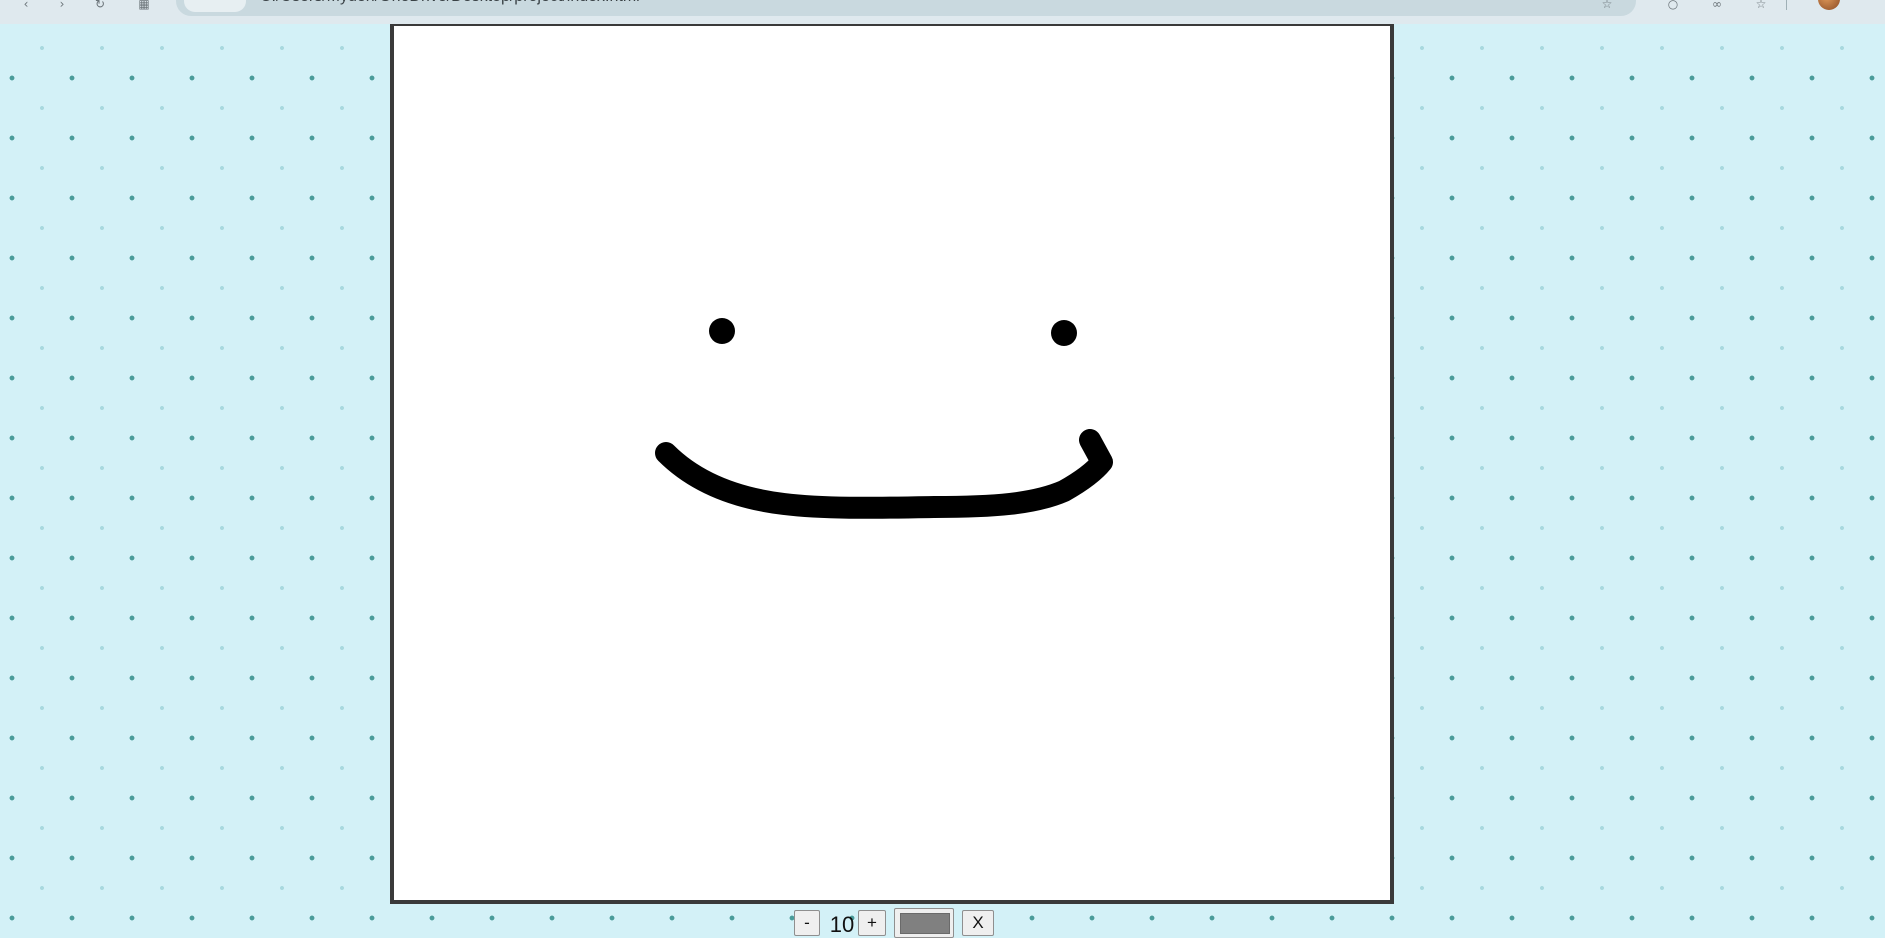  Describe the element at coordinates (884, 418) in the screenshot. I see `canvas-drawing` at that location.